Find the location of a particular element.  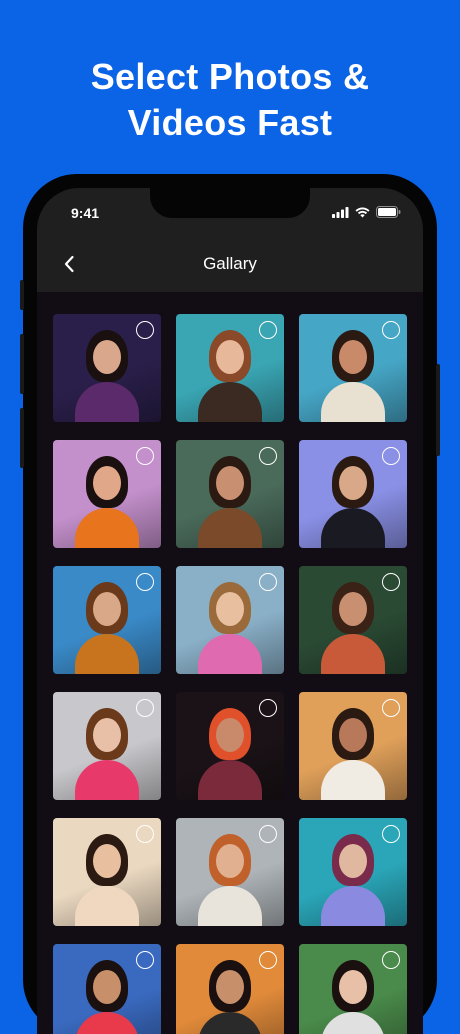

wifi-icon is located at coordinates (362, 212).